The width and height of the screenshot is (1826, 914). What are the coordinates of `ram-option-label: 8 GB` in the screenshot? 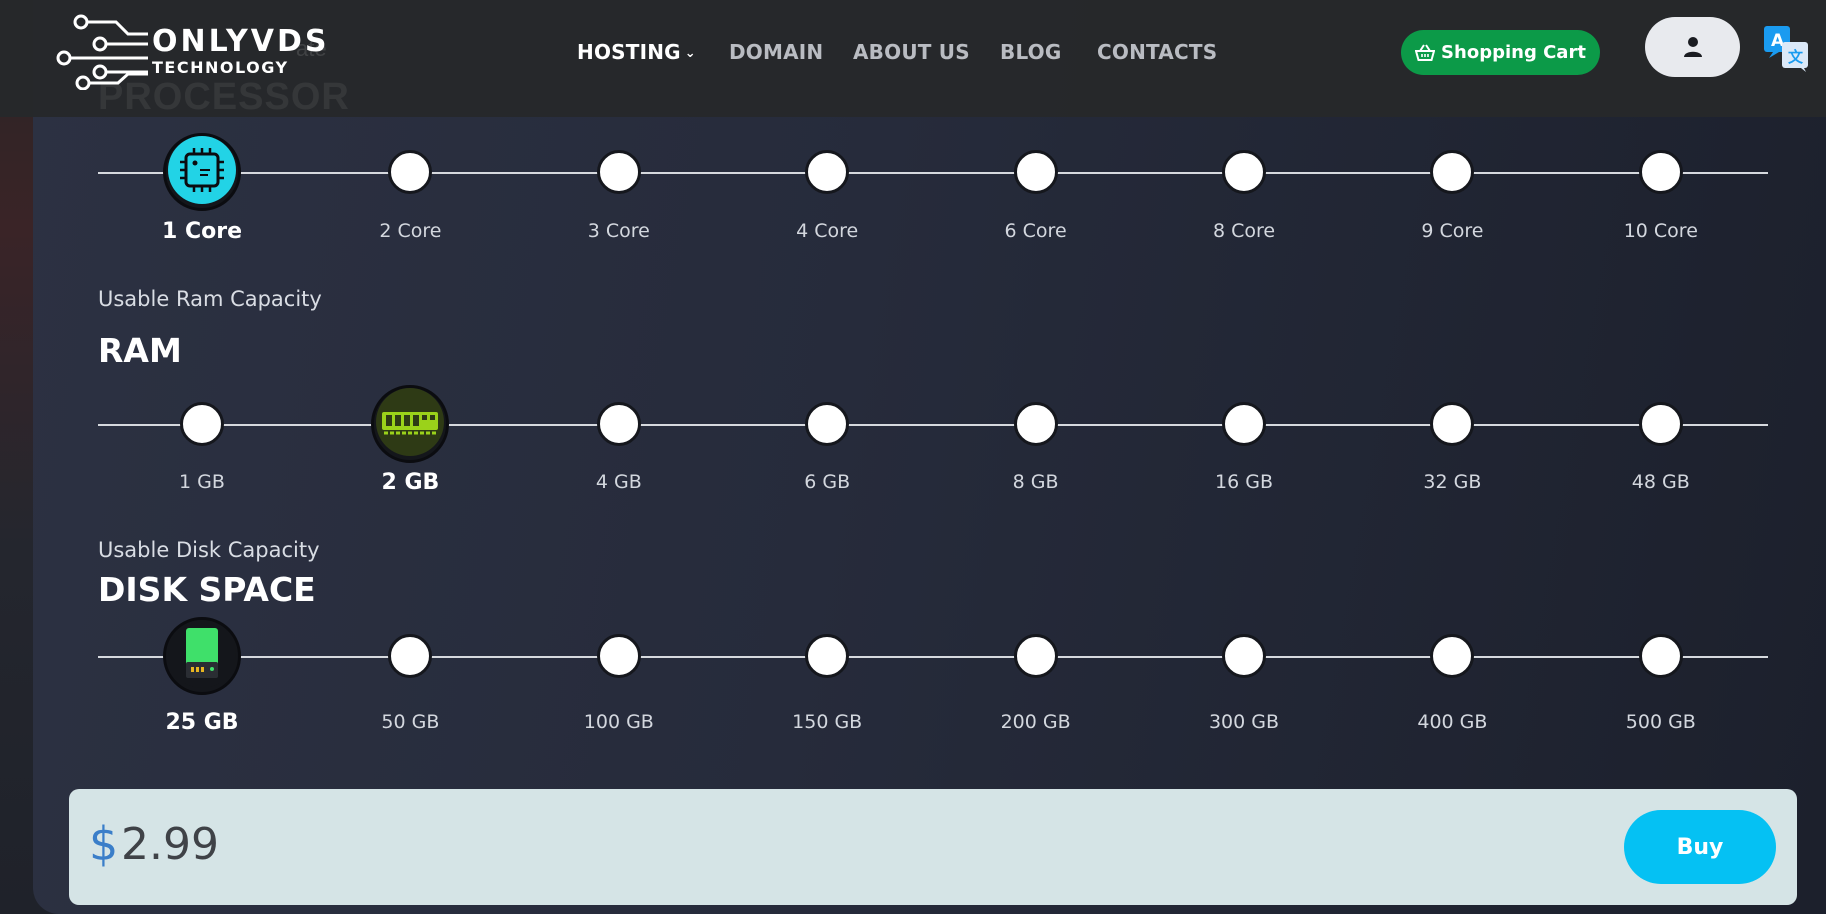 It's located at (1036, 482).